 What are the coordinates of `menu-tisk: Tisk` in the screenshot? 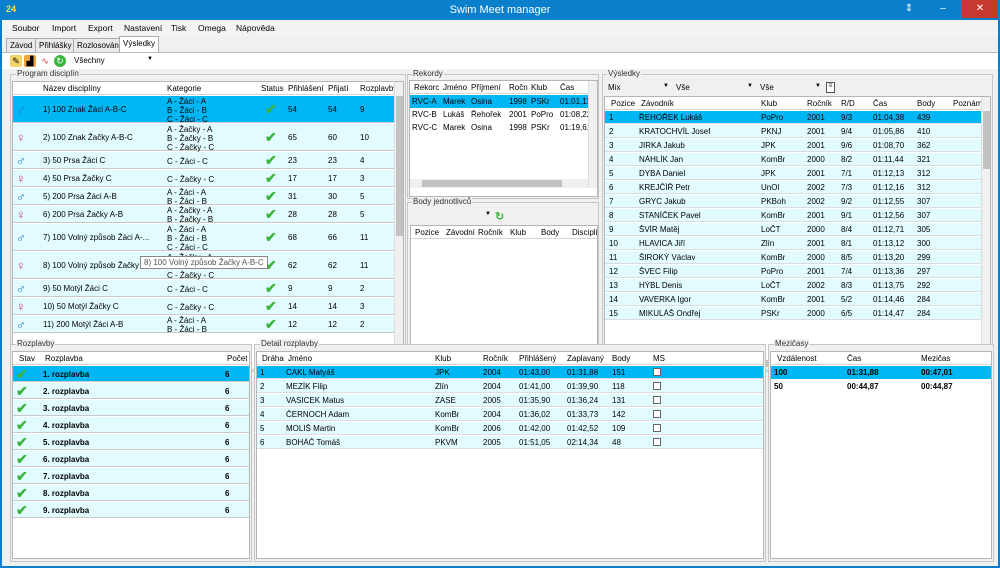 It's located at (178, 28).